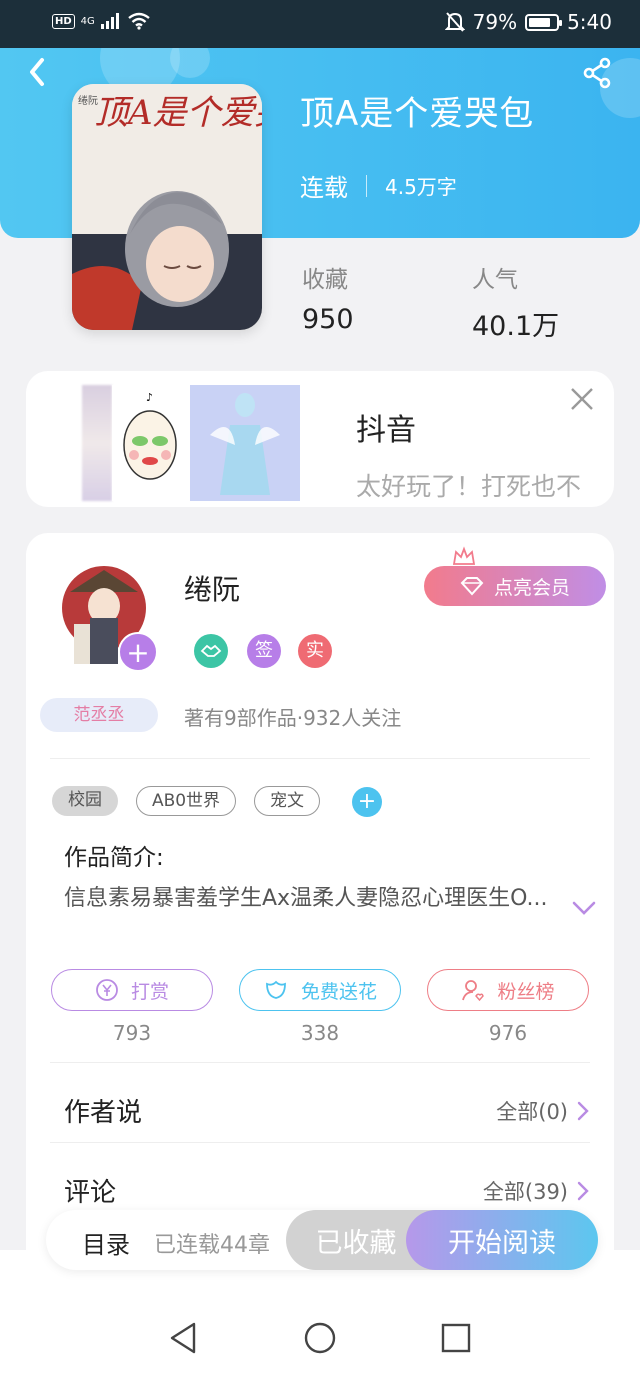 This screenshot has width=640, height=1387. I want to click on send-flower-label: 免费送花, so click(338, 991).